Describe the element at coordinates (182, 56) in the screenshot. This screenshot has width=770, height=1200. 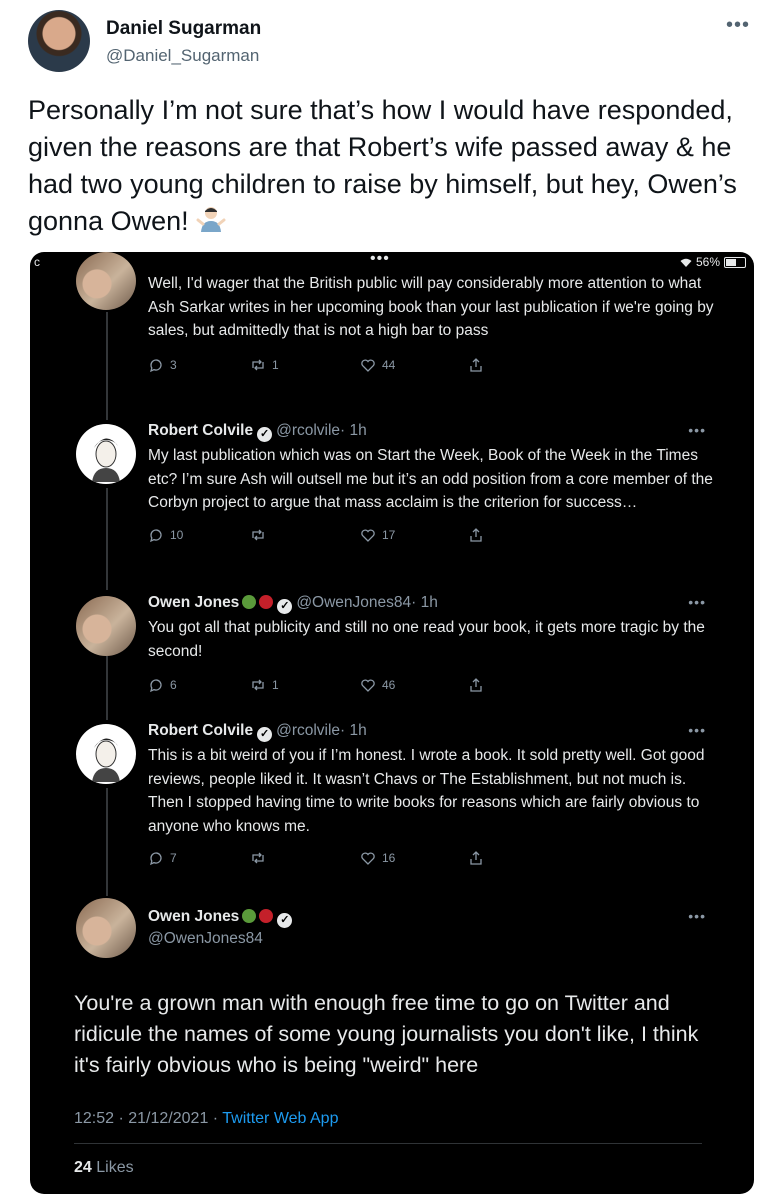
I see `author-handle: @Daniel_Sugarman` at that location.